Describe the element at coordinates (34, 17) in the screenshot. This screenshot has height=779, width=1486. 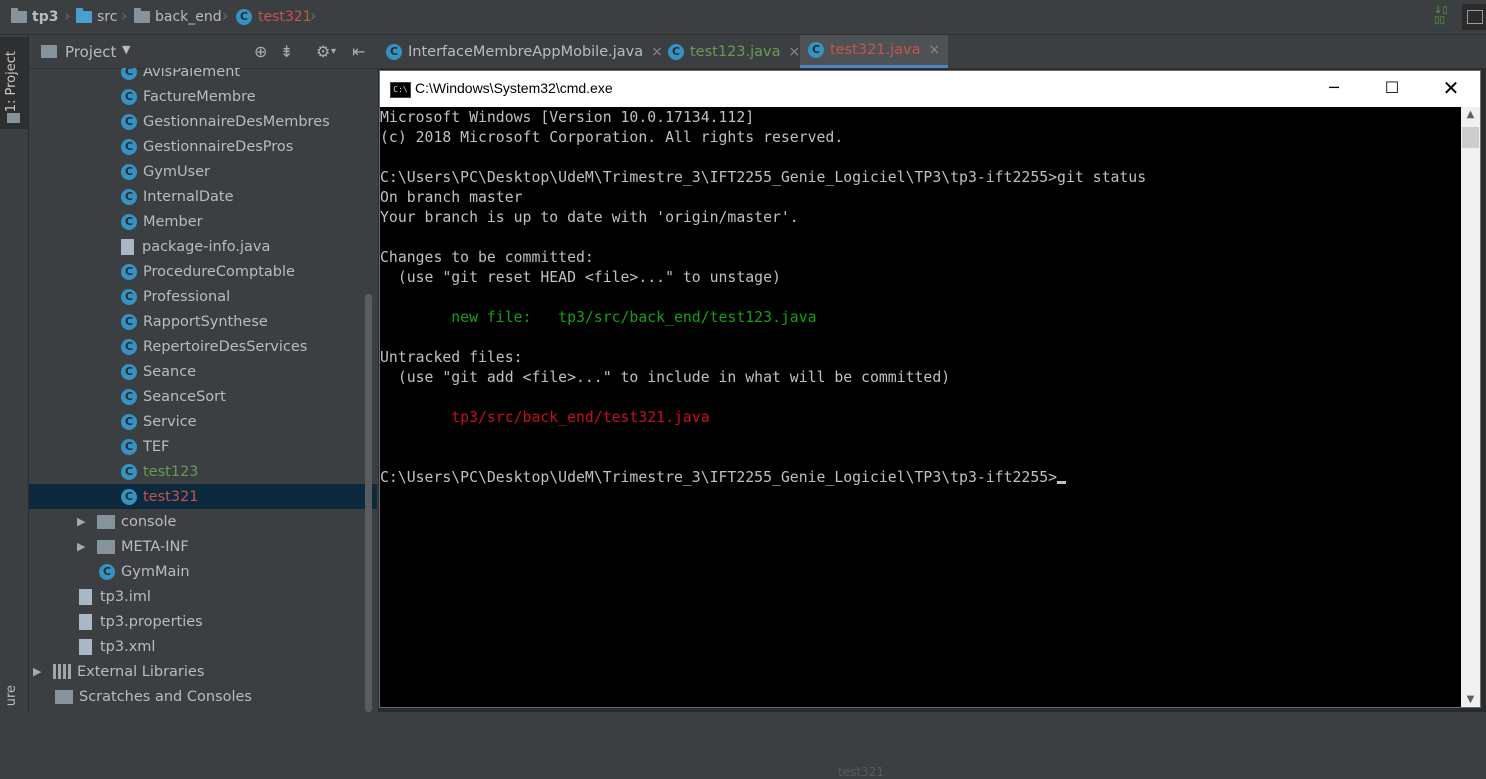
I see `breadcrumb-project: tp3` at that location.